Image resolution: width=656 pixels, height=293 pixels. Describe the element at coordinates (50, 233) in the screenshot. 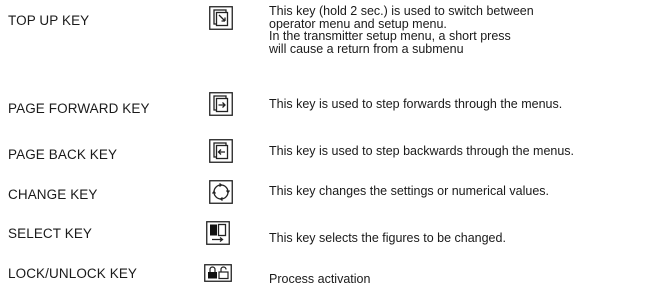

I see `key-name-select: SELECT KEY` at that location.